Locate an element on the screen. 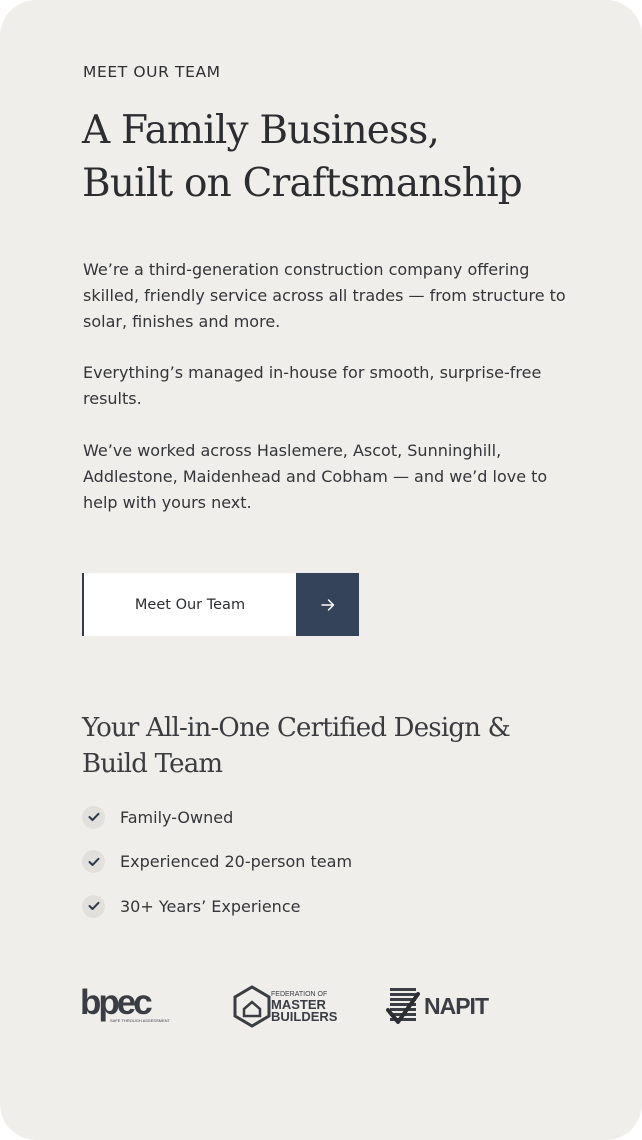  section-eyebrow: MEET OUR TEAM is located at coordinates (152, 72).